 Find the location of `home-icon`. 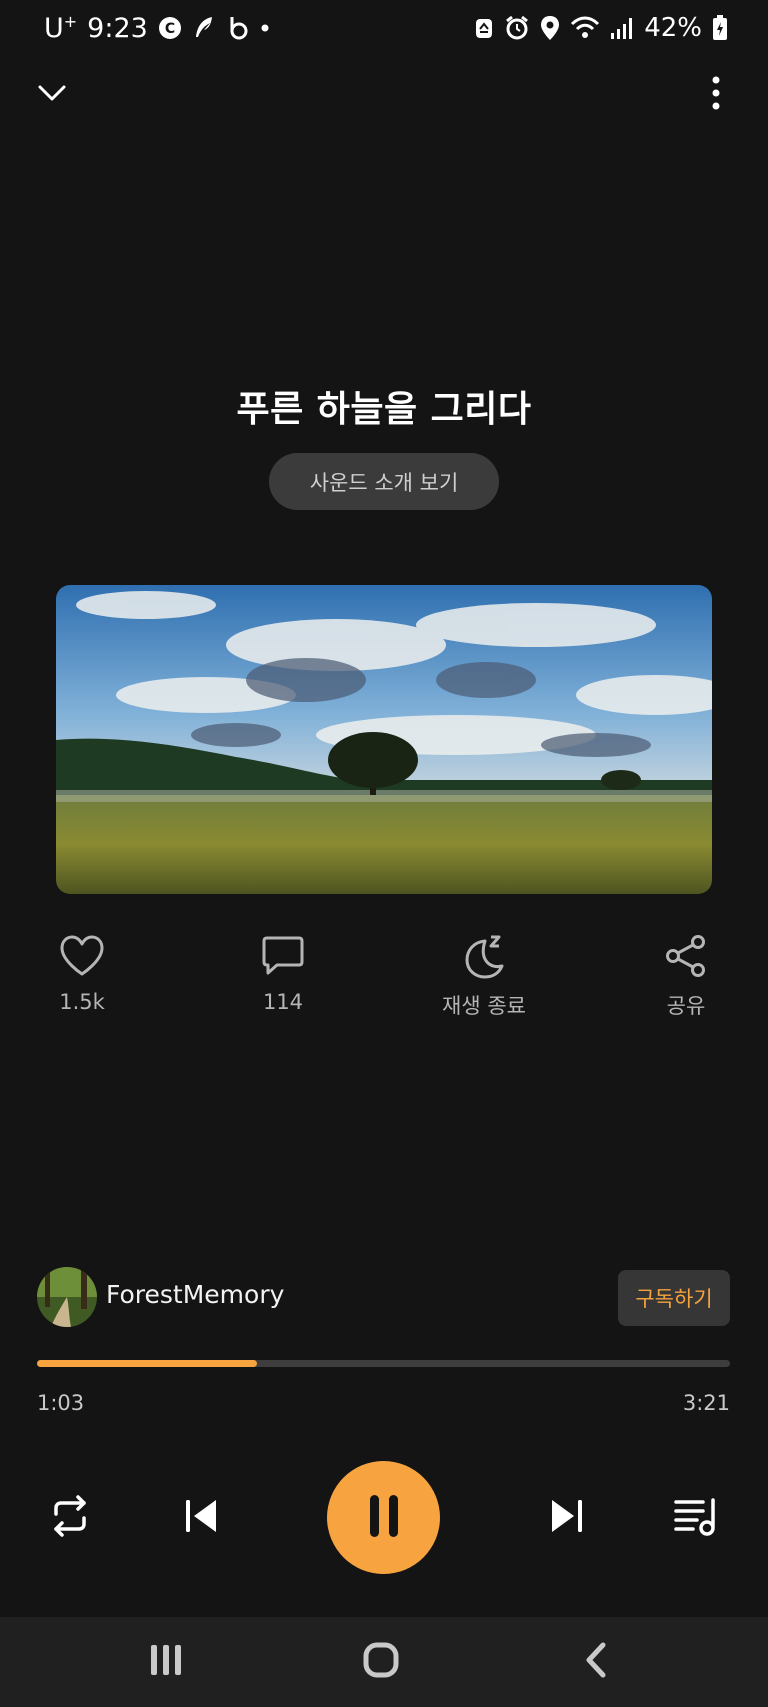

home-icon is located at coordinates (381, 1662).